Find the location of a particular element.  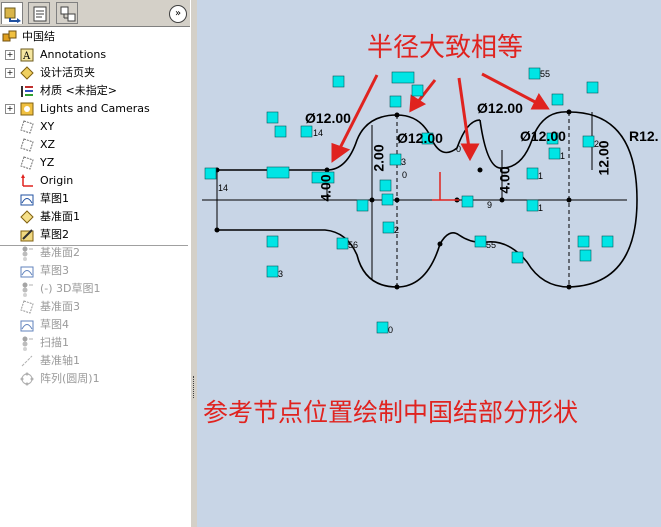

configuration-manager-tab is located at coordinates (67, 13).